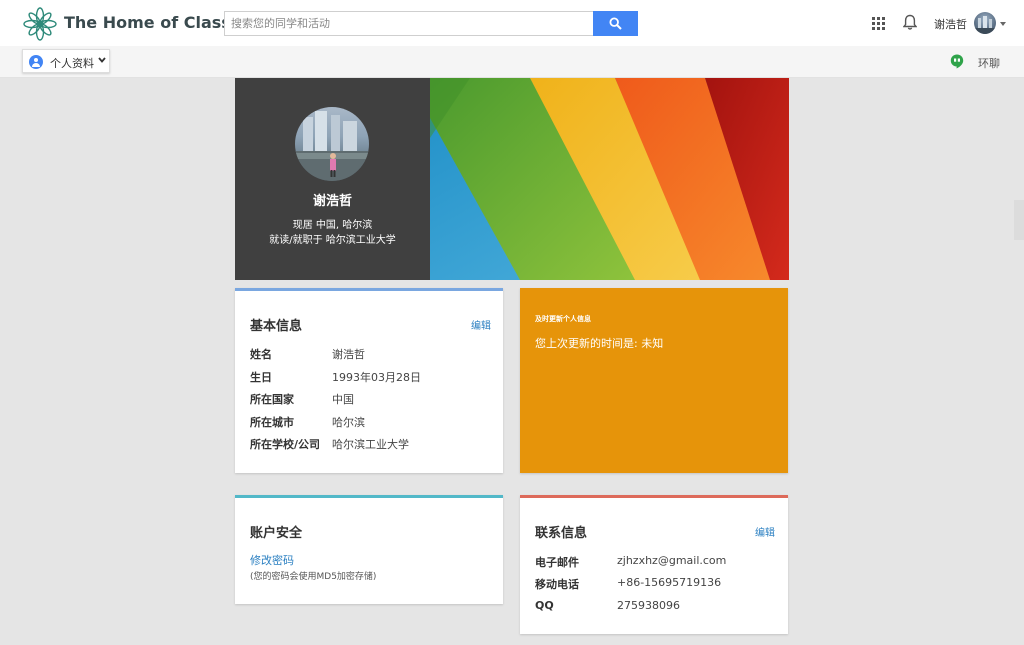  I want to click on last-updated-text: 您上次更新的时间是: 未知, so click(599, 343).